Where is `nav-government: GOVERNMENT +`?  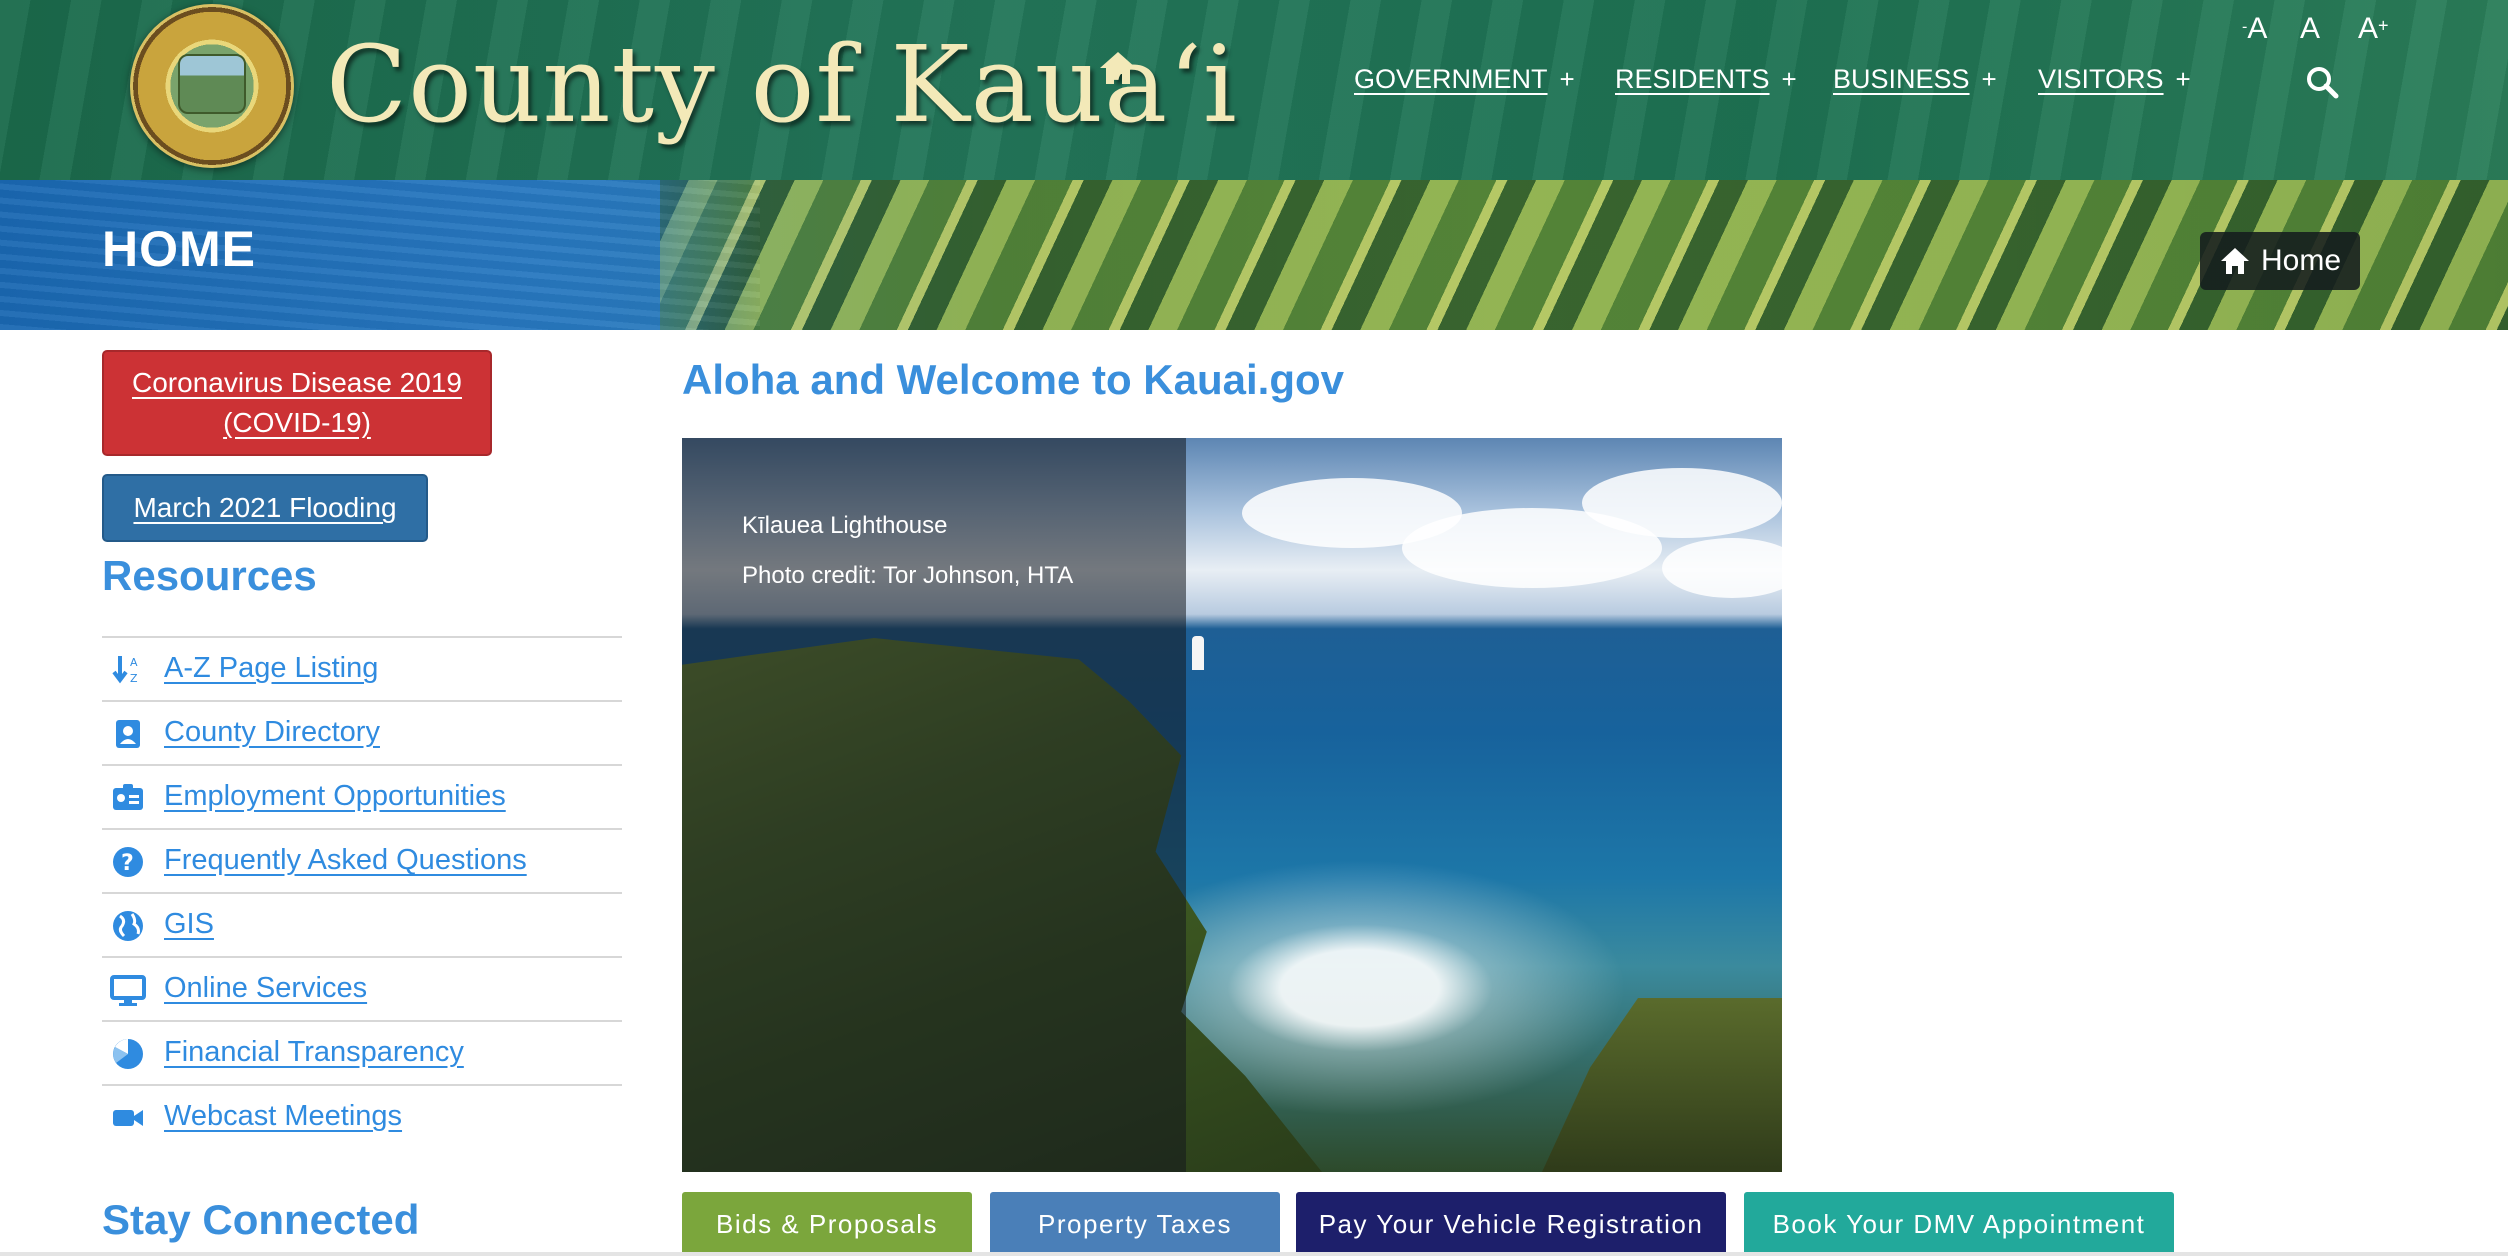
nav-government: GOVERNMENT + is located at coordinates (1464, 79).